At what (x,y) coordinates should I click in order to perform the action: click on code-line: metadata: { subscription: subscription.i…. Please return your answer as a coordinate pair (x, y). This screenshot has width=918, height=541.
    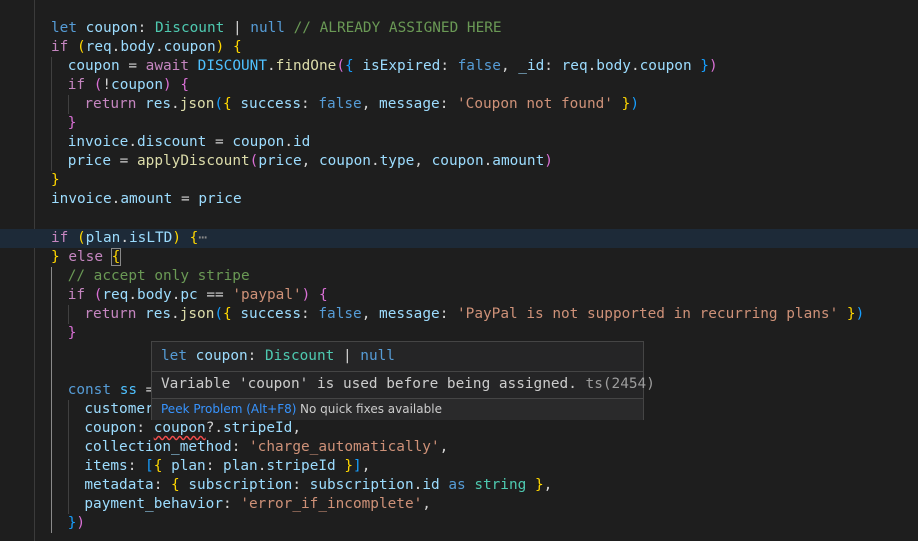
    Looking at the image, I should click on (459, 486).